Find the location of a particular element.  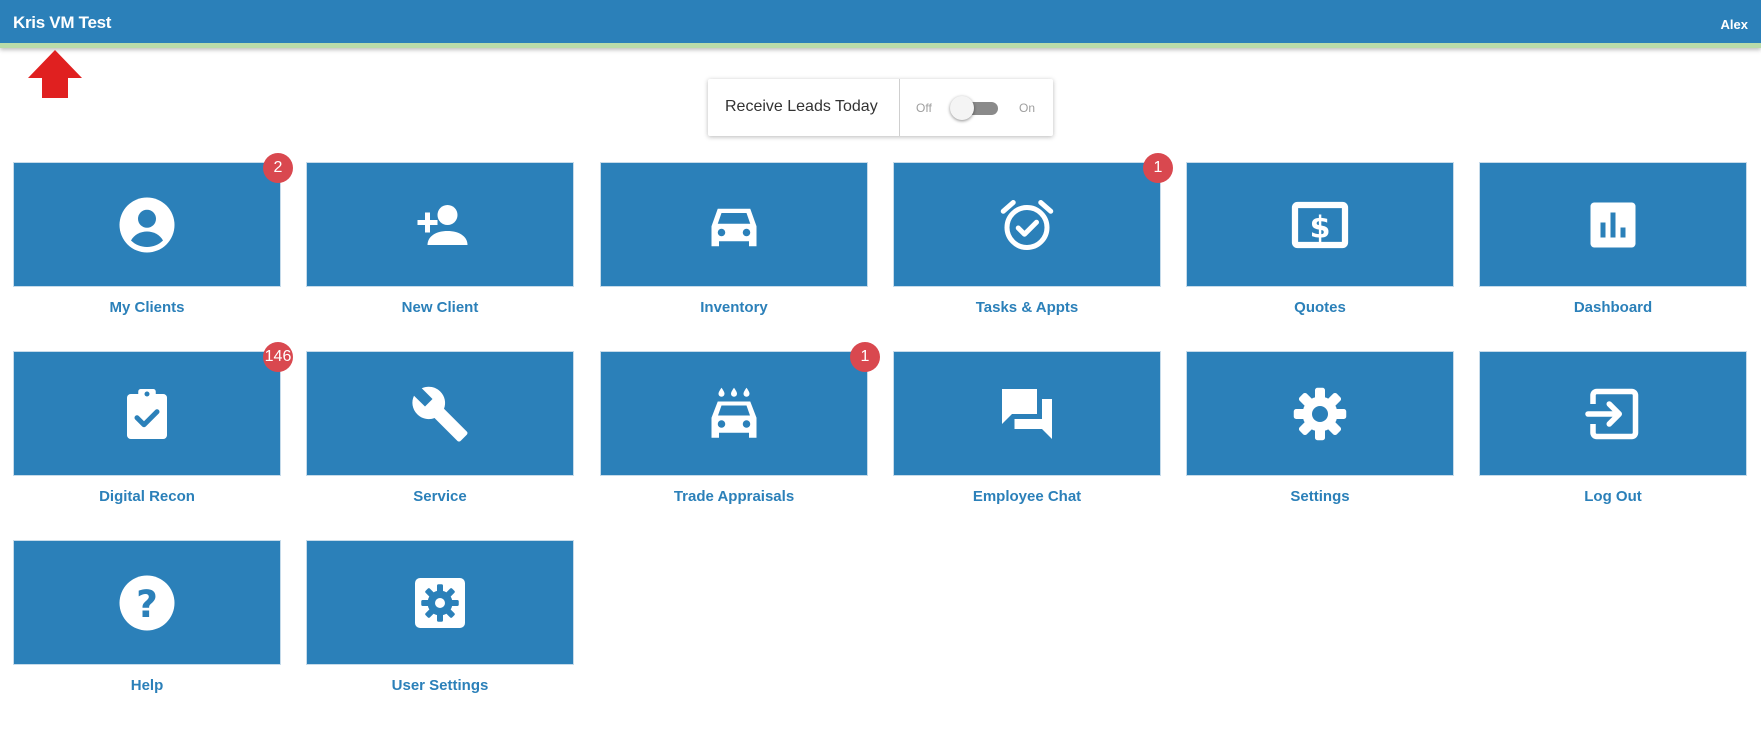

tile-new-client-box is located at coordinates (440, 224).